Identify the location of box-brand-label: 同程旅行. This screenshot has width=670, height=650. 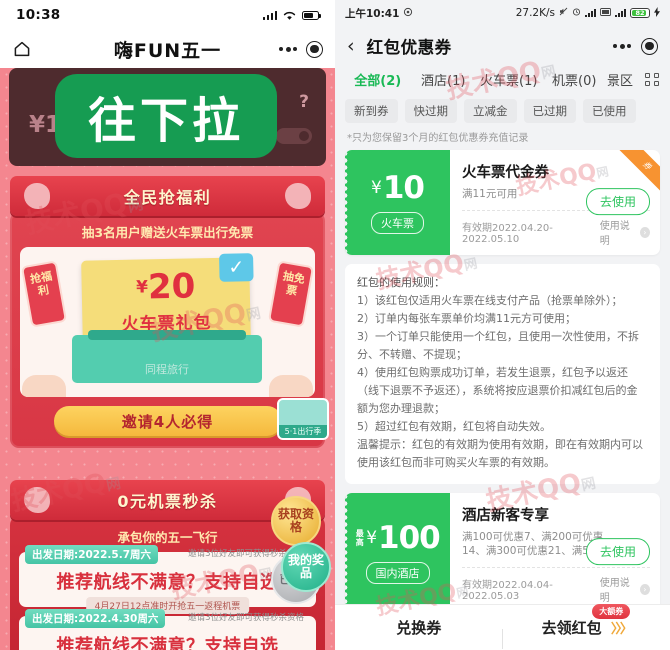
(167, 369).